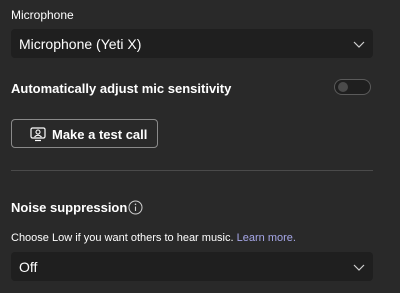 The image size is (400, 293). Describe the element at coordinates (100, 134) in the screenshot. I see `make-test-call-label: Make a test call` at that location.